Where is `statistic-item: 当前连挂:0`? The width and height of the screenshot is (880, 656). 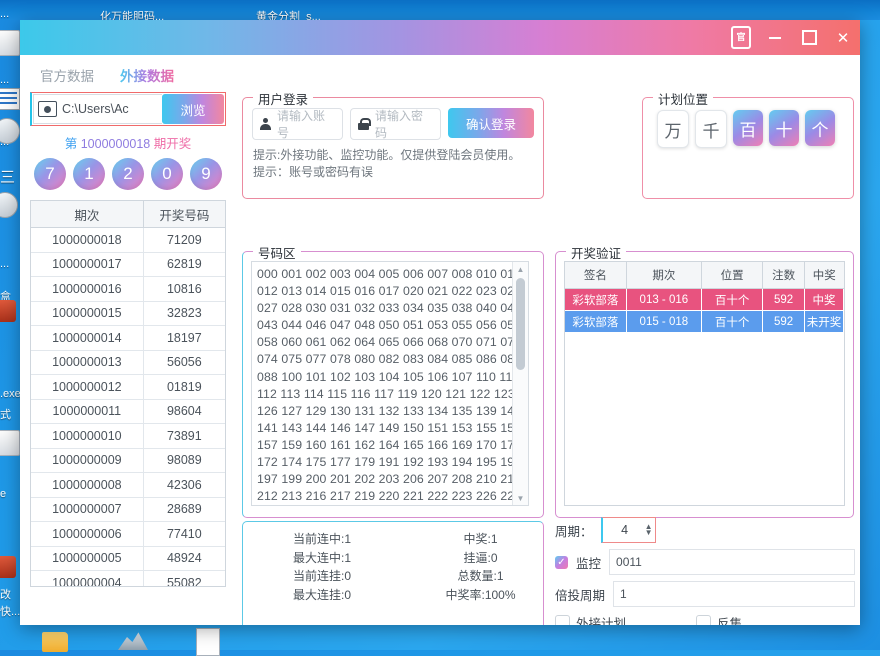
statistic-item: 当前连挂:0 is located at coordinates (322, 576).